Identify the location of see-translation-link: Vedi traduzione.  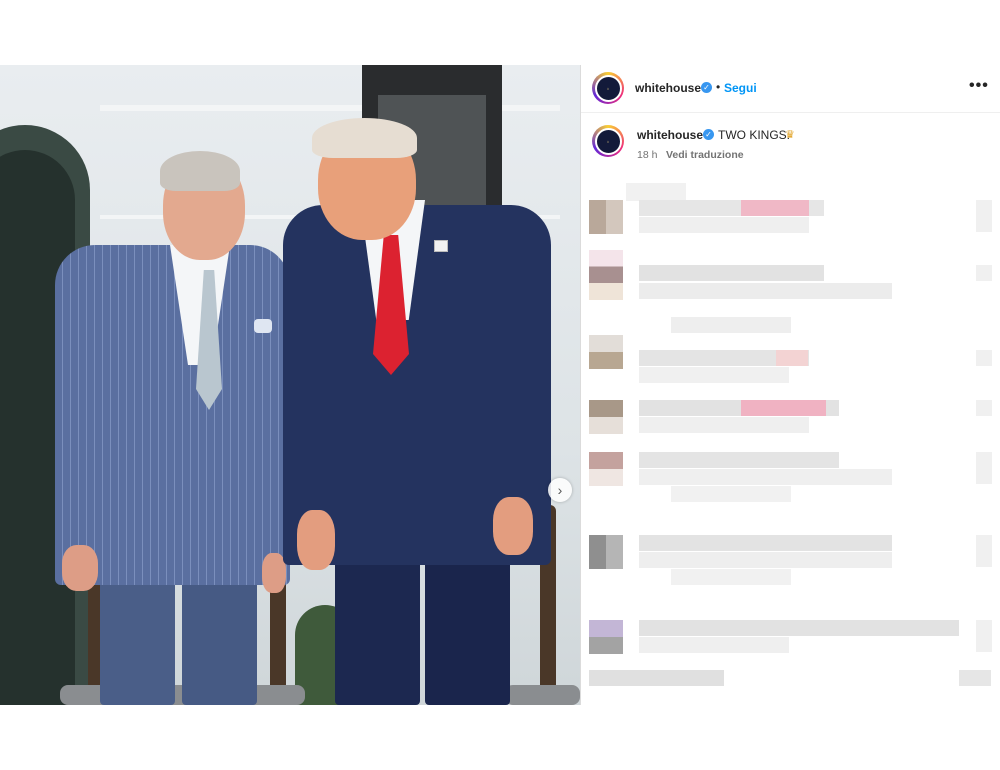
(705, 155).